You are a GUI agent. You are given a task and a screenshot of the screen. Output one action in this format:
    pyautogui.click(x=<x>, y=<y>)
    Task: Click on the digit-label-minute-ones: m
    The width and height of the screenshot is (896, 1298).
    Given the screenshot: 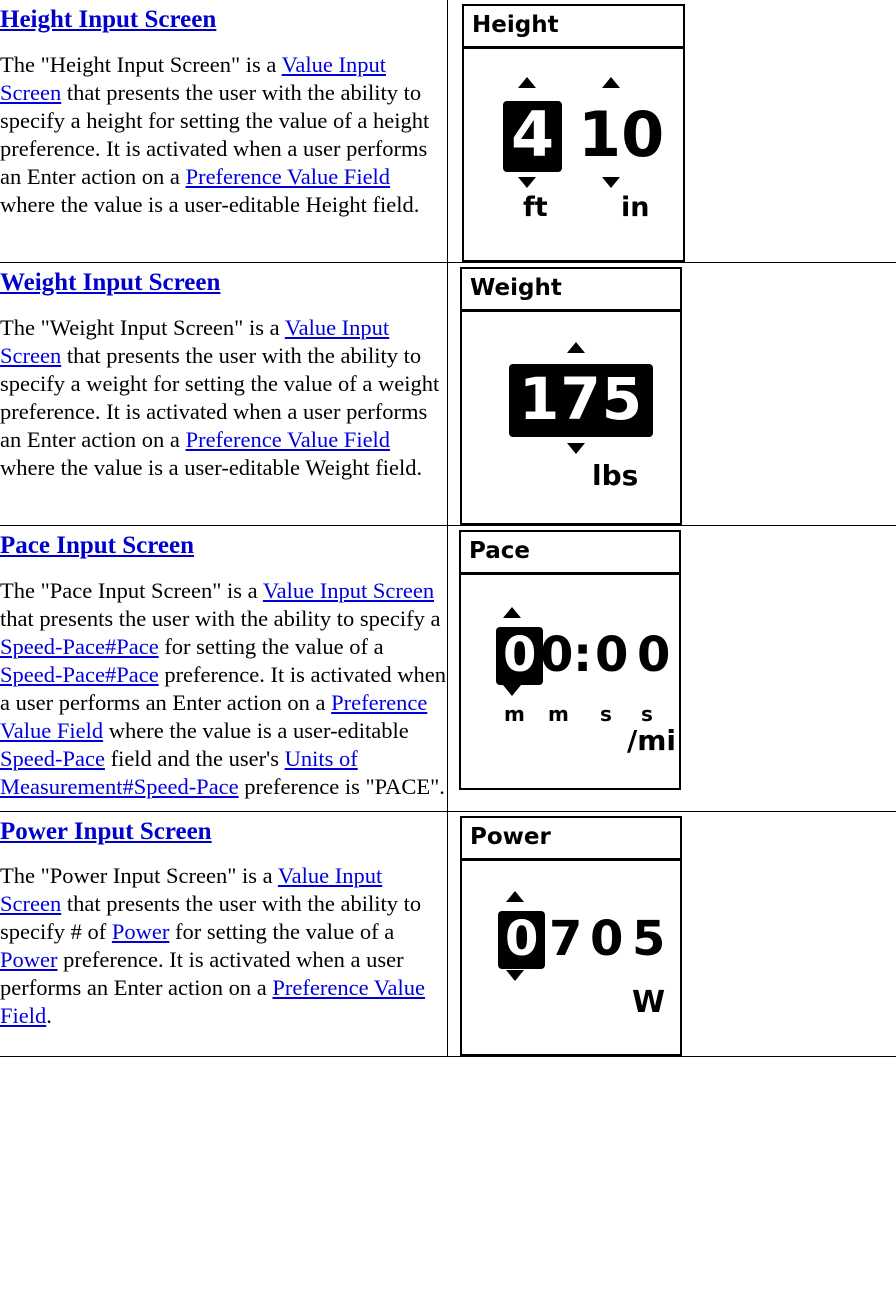 What is the action you would take?
    pyautogui.click(x=558, y=714)
    